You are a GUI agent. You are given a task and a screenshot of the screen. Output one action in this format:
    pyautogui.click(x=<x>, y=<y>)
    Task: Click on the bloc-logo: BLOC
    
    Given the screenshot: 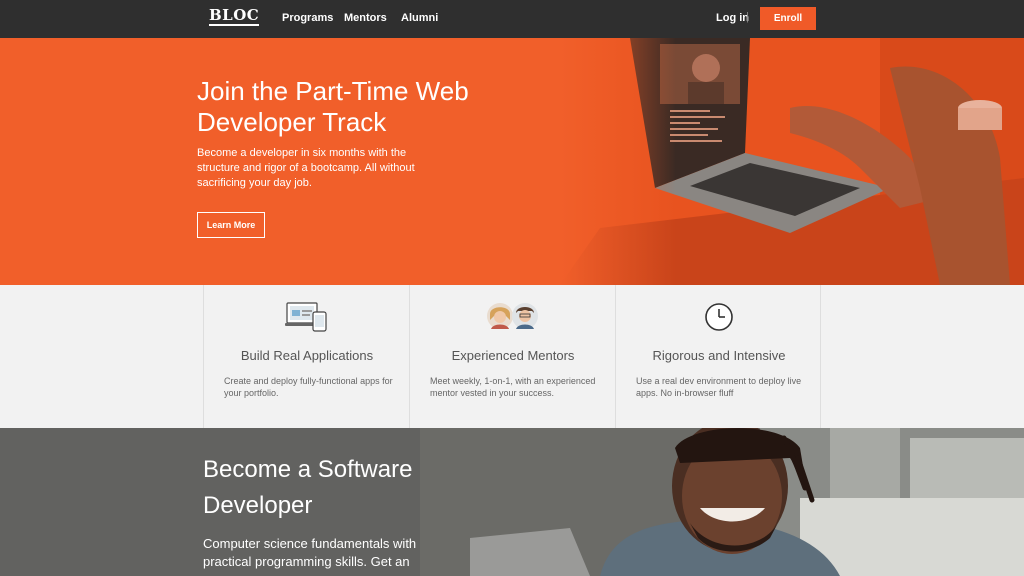 What is the action you would take?
    pyautogui.click(x=234, y=17)
    